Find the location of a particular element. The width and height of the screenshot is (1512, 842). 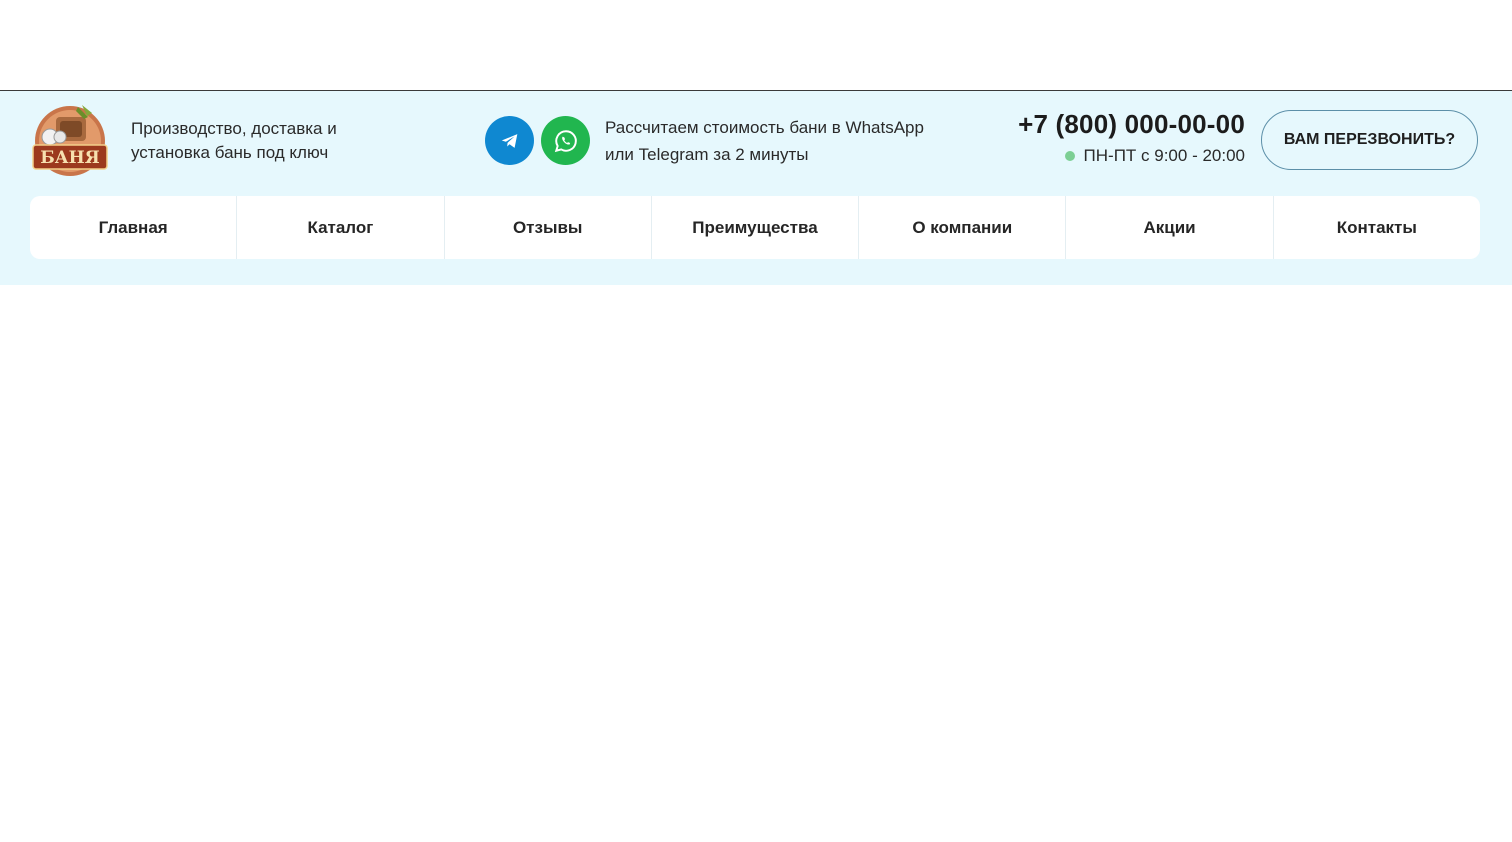

whatsapp-button is located at coordinates (565, 140).